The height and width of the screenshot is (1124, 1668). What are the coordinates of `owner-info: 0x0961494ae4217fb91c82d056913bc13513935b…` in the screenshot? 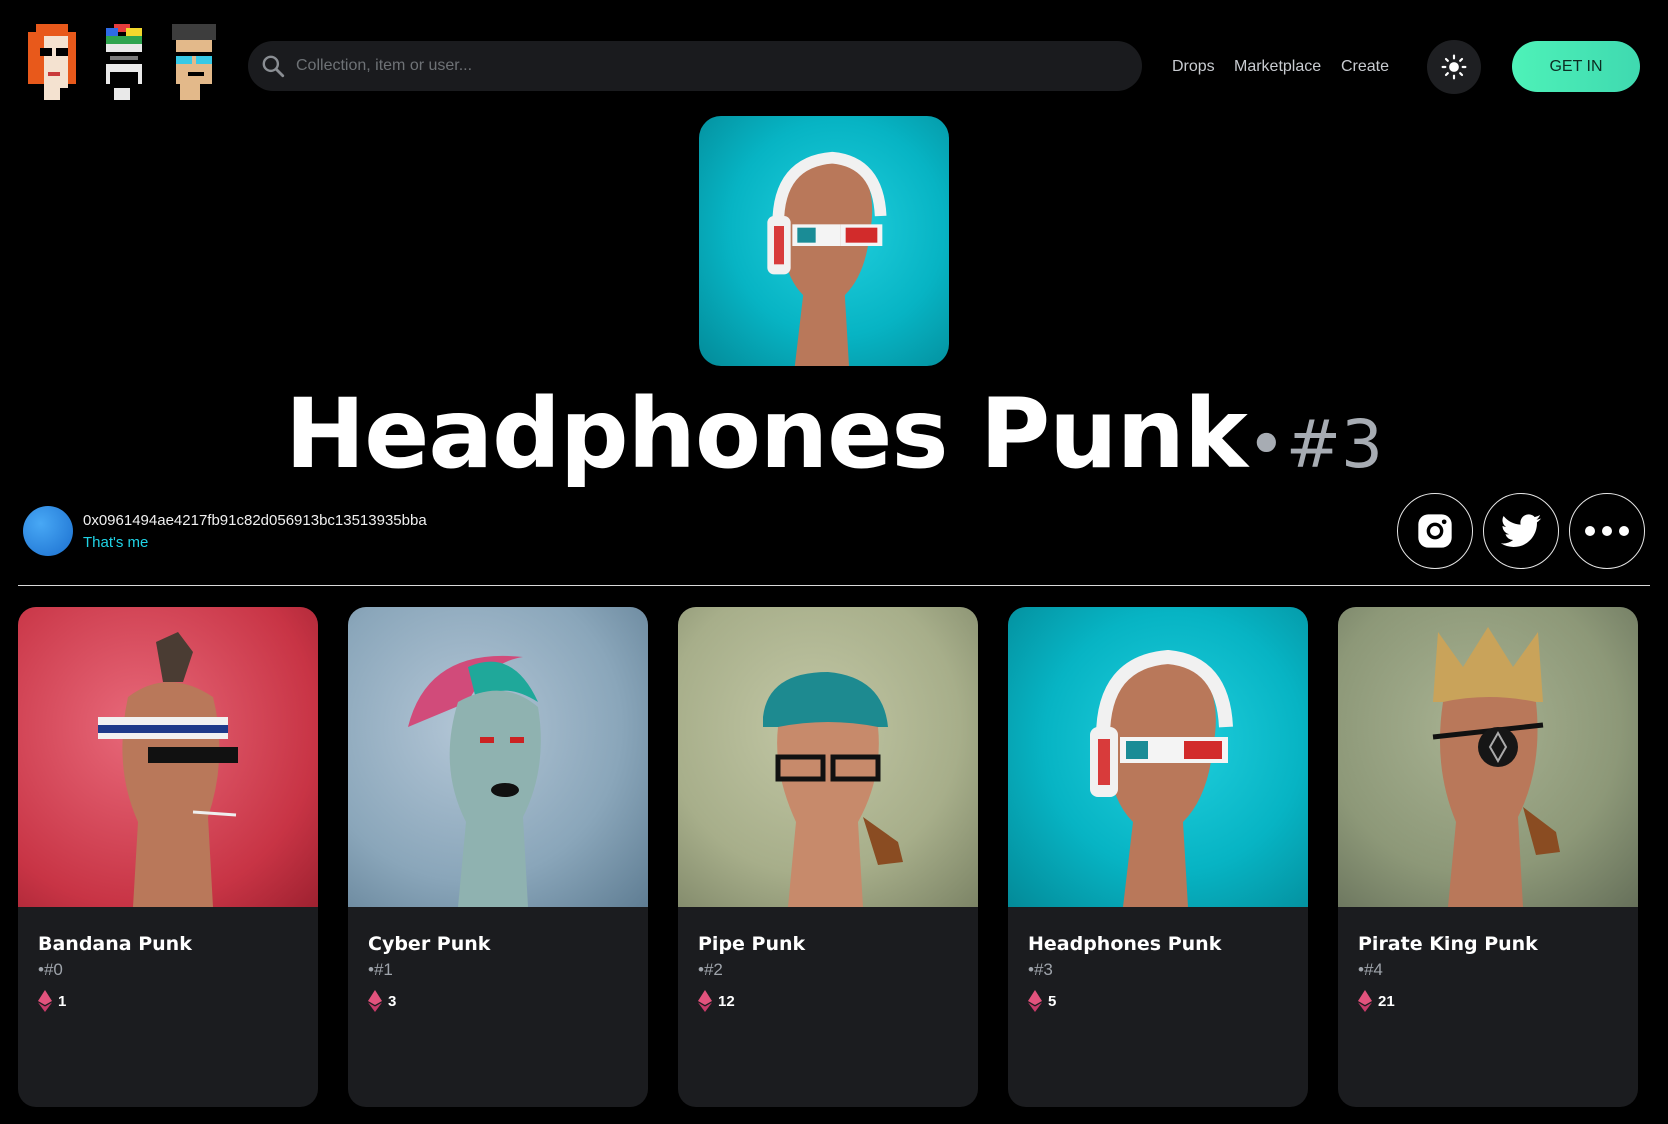 It's located at (225, 531).